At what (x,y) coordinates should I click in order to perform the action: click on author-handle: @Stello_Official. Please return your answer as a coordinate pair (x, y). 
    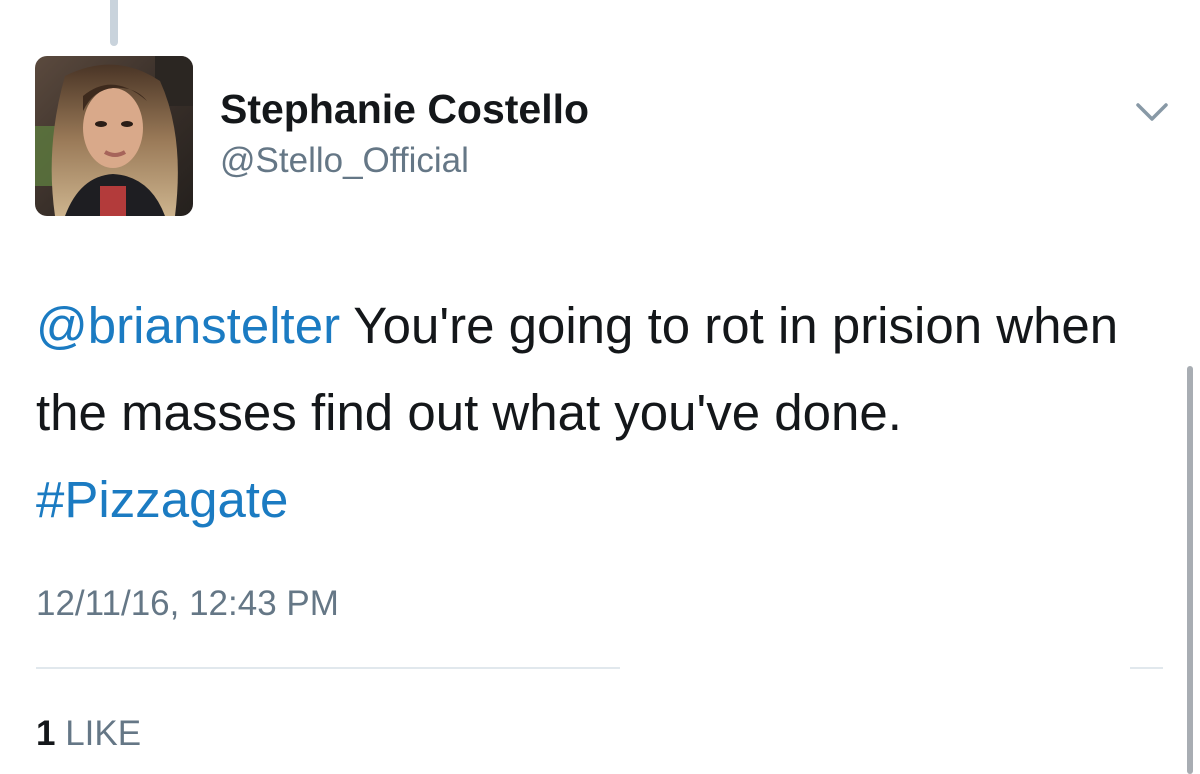
    Looking at the image, I should click on (344, 161).